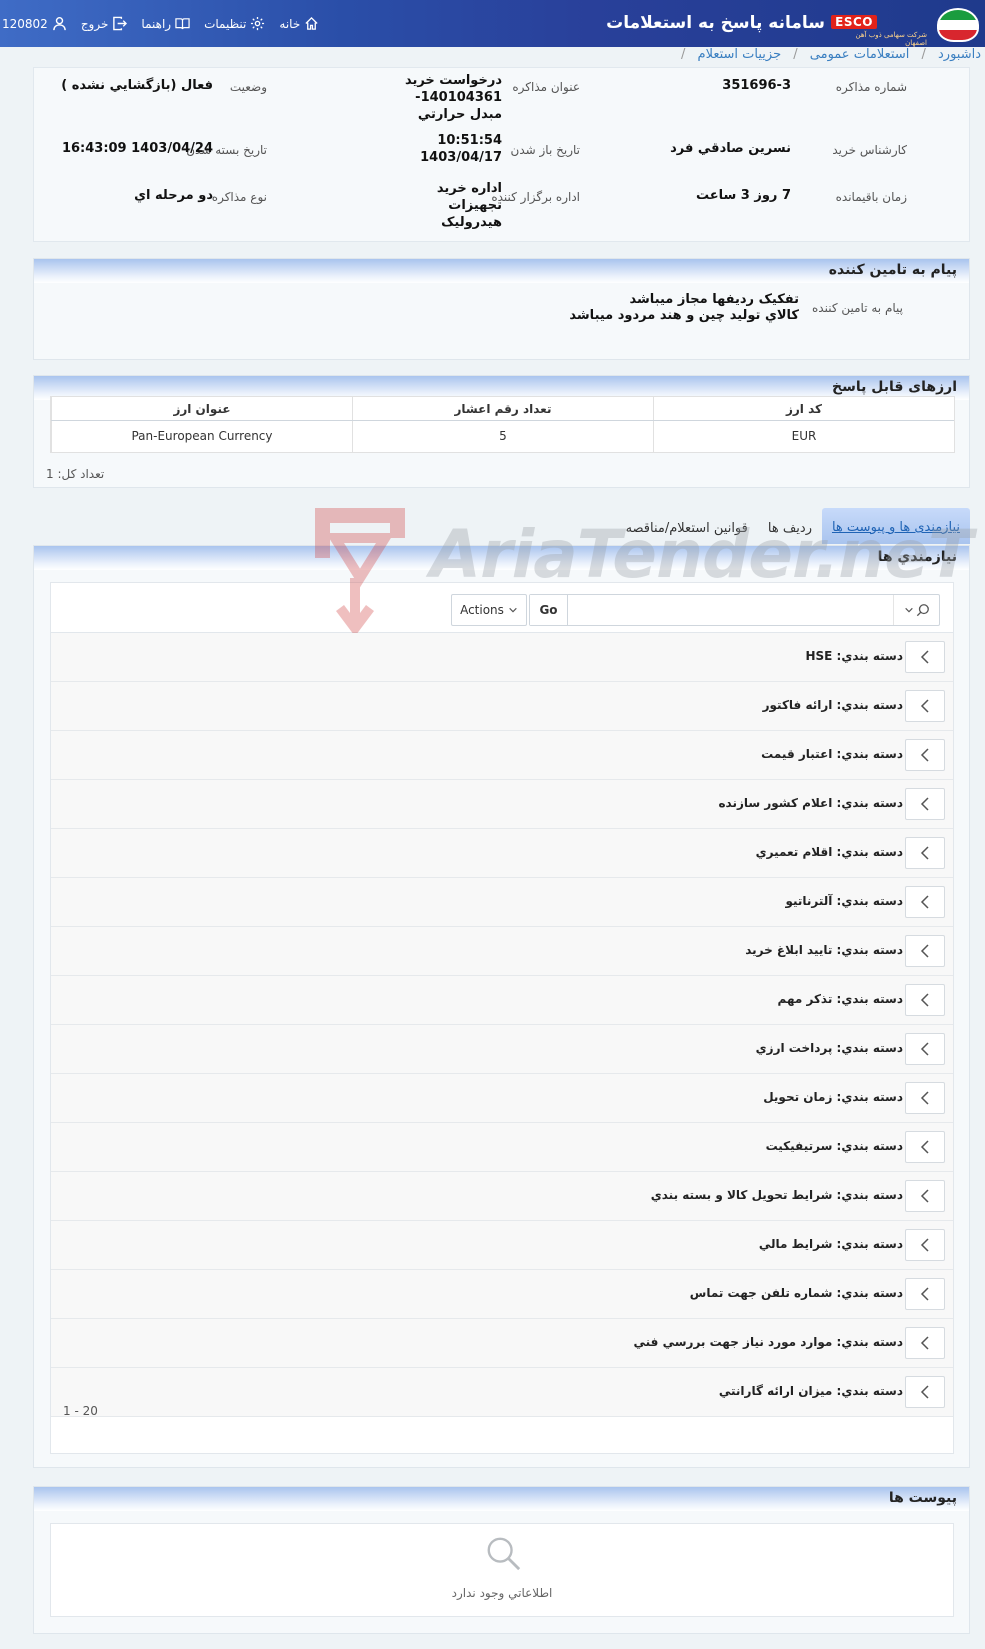 This screenshot has height=1649, width=985. What do you see at coordinates (502, 902) in the screenshot?
I see `list-item: دسته بندي: آلترناتيو` at bounding box center [502, 902].